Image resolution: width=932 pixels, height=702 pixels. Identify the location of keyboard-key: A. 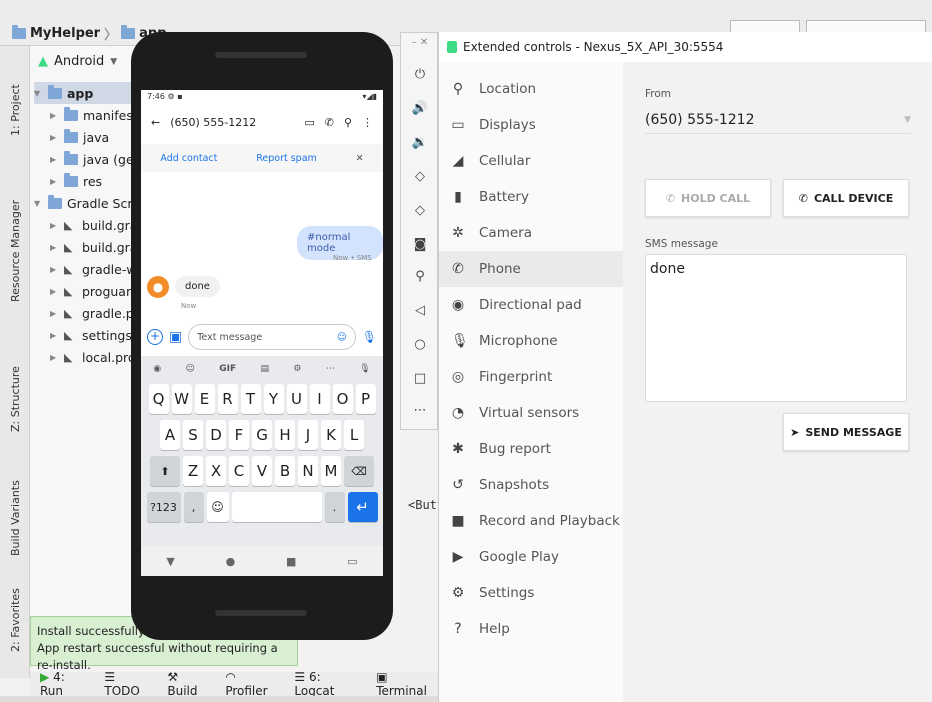
(170, 435).